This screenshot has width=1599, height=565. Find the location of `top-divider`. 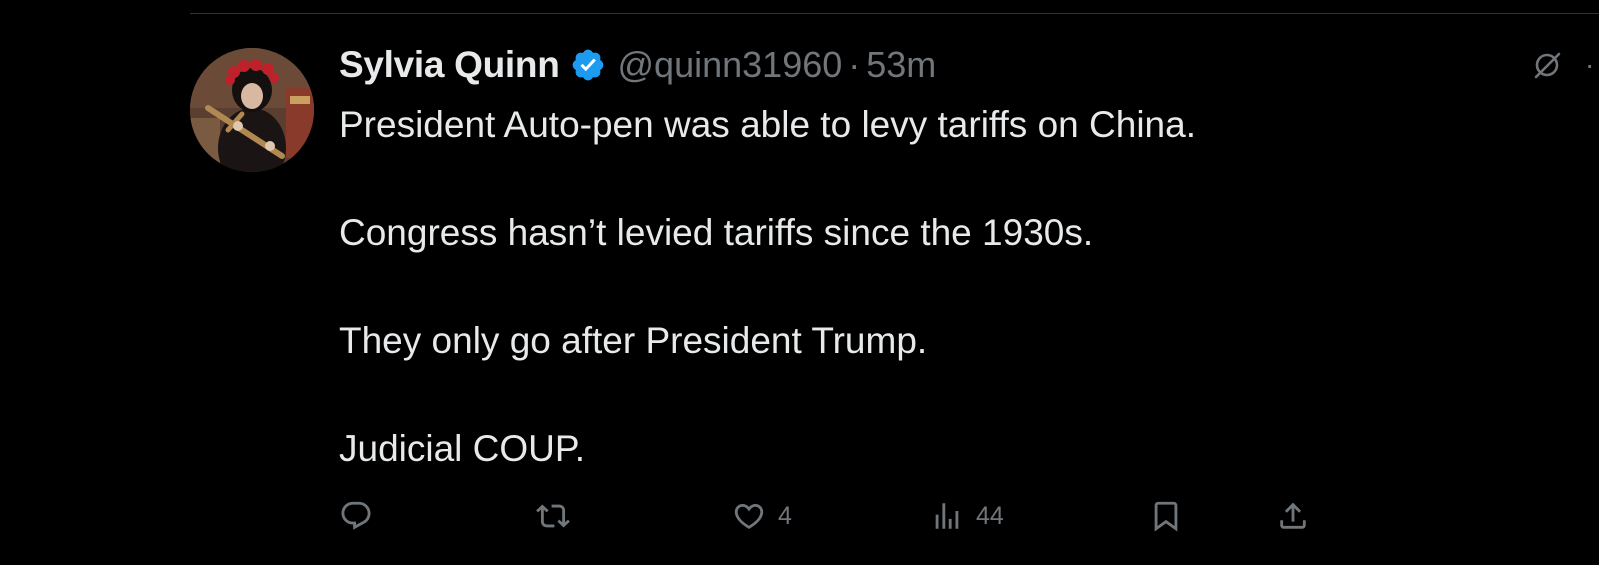

top-divider is located at coordinates (894, 13).